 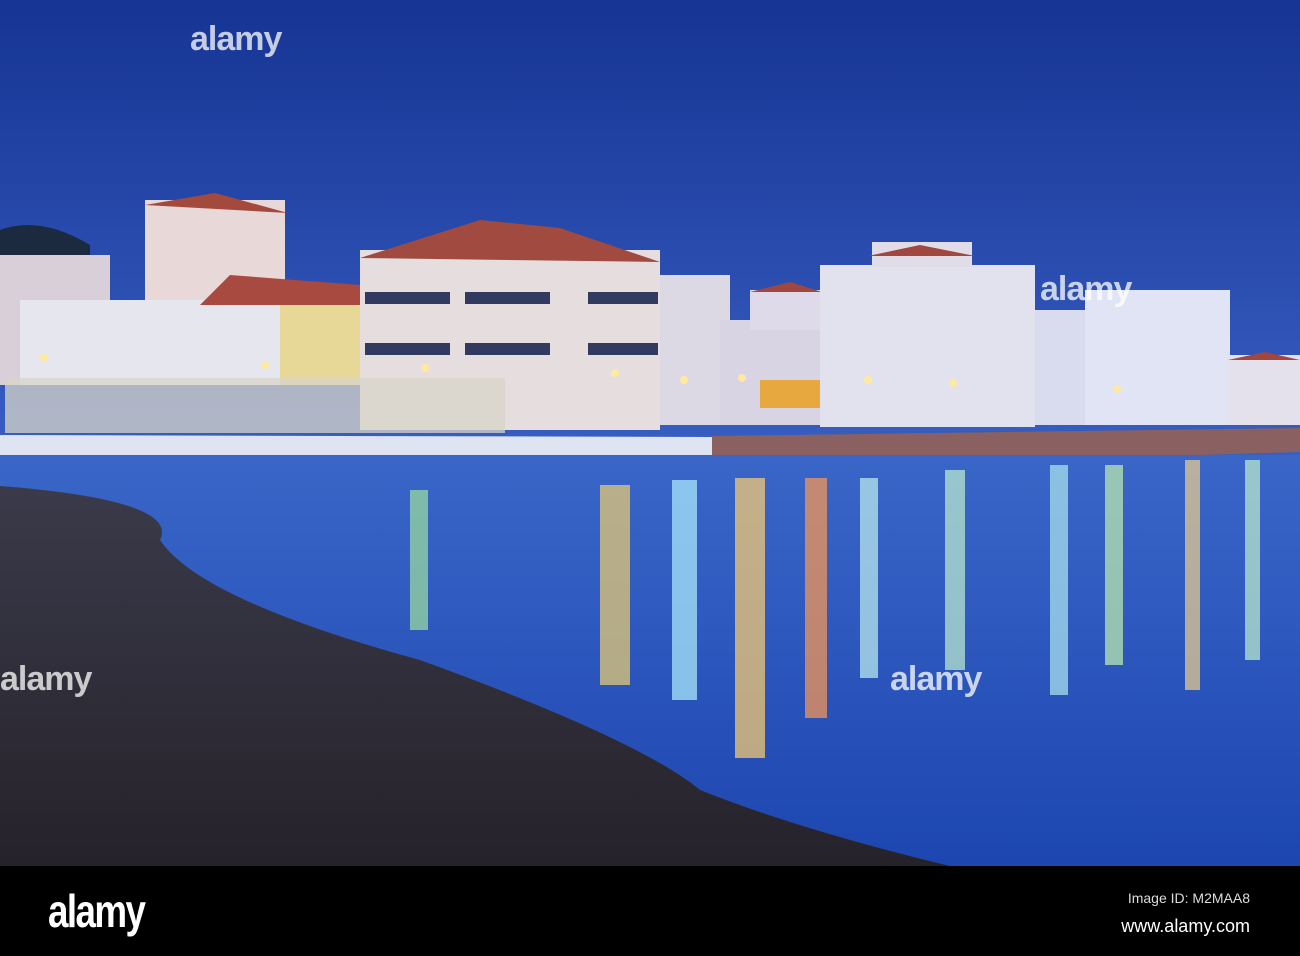 What do you see at coordinates (1185, 926) in the screenshot?
I see `website: www.alamy.com` at bounding box center [1185, 926].